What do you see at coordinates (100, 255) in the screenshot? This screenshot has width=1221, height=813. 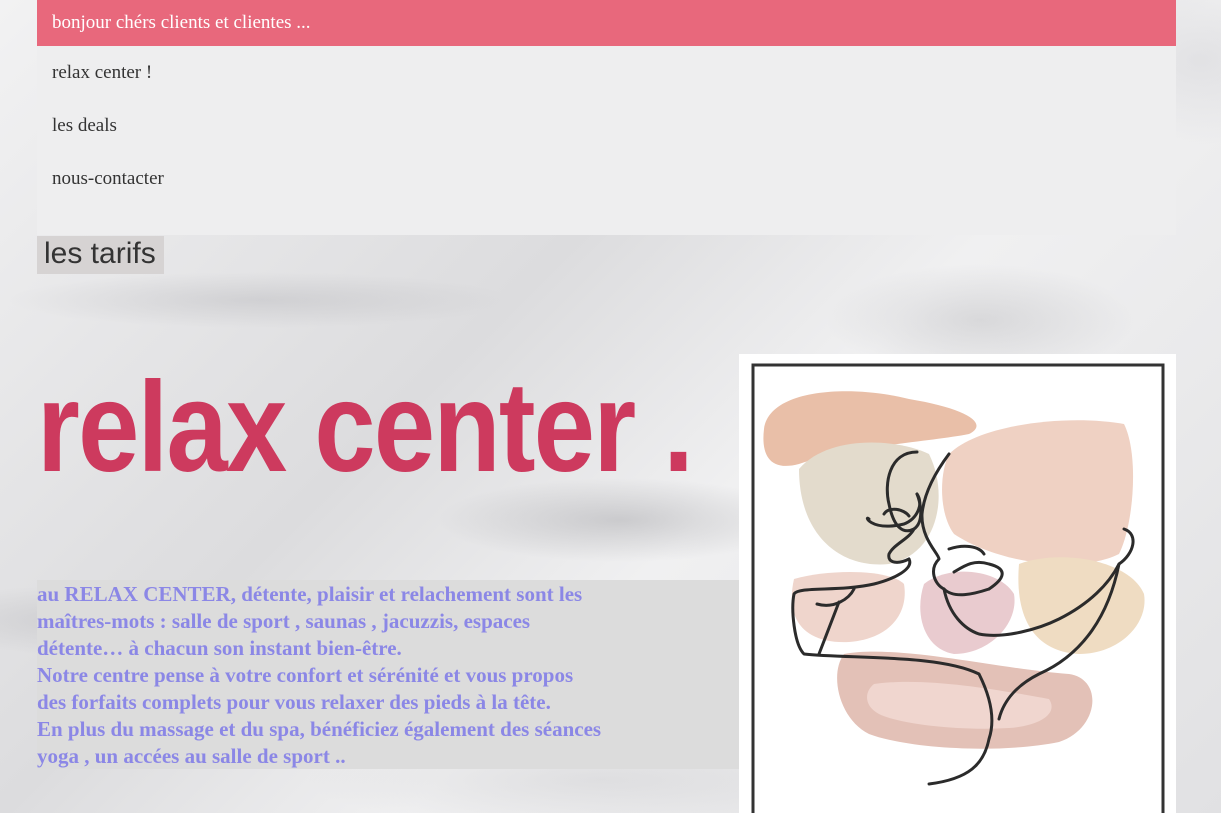 I see `tarifs-button: les tarifs` at bounding box center [100, 255].